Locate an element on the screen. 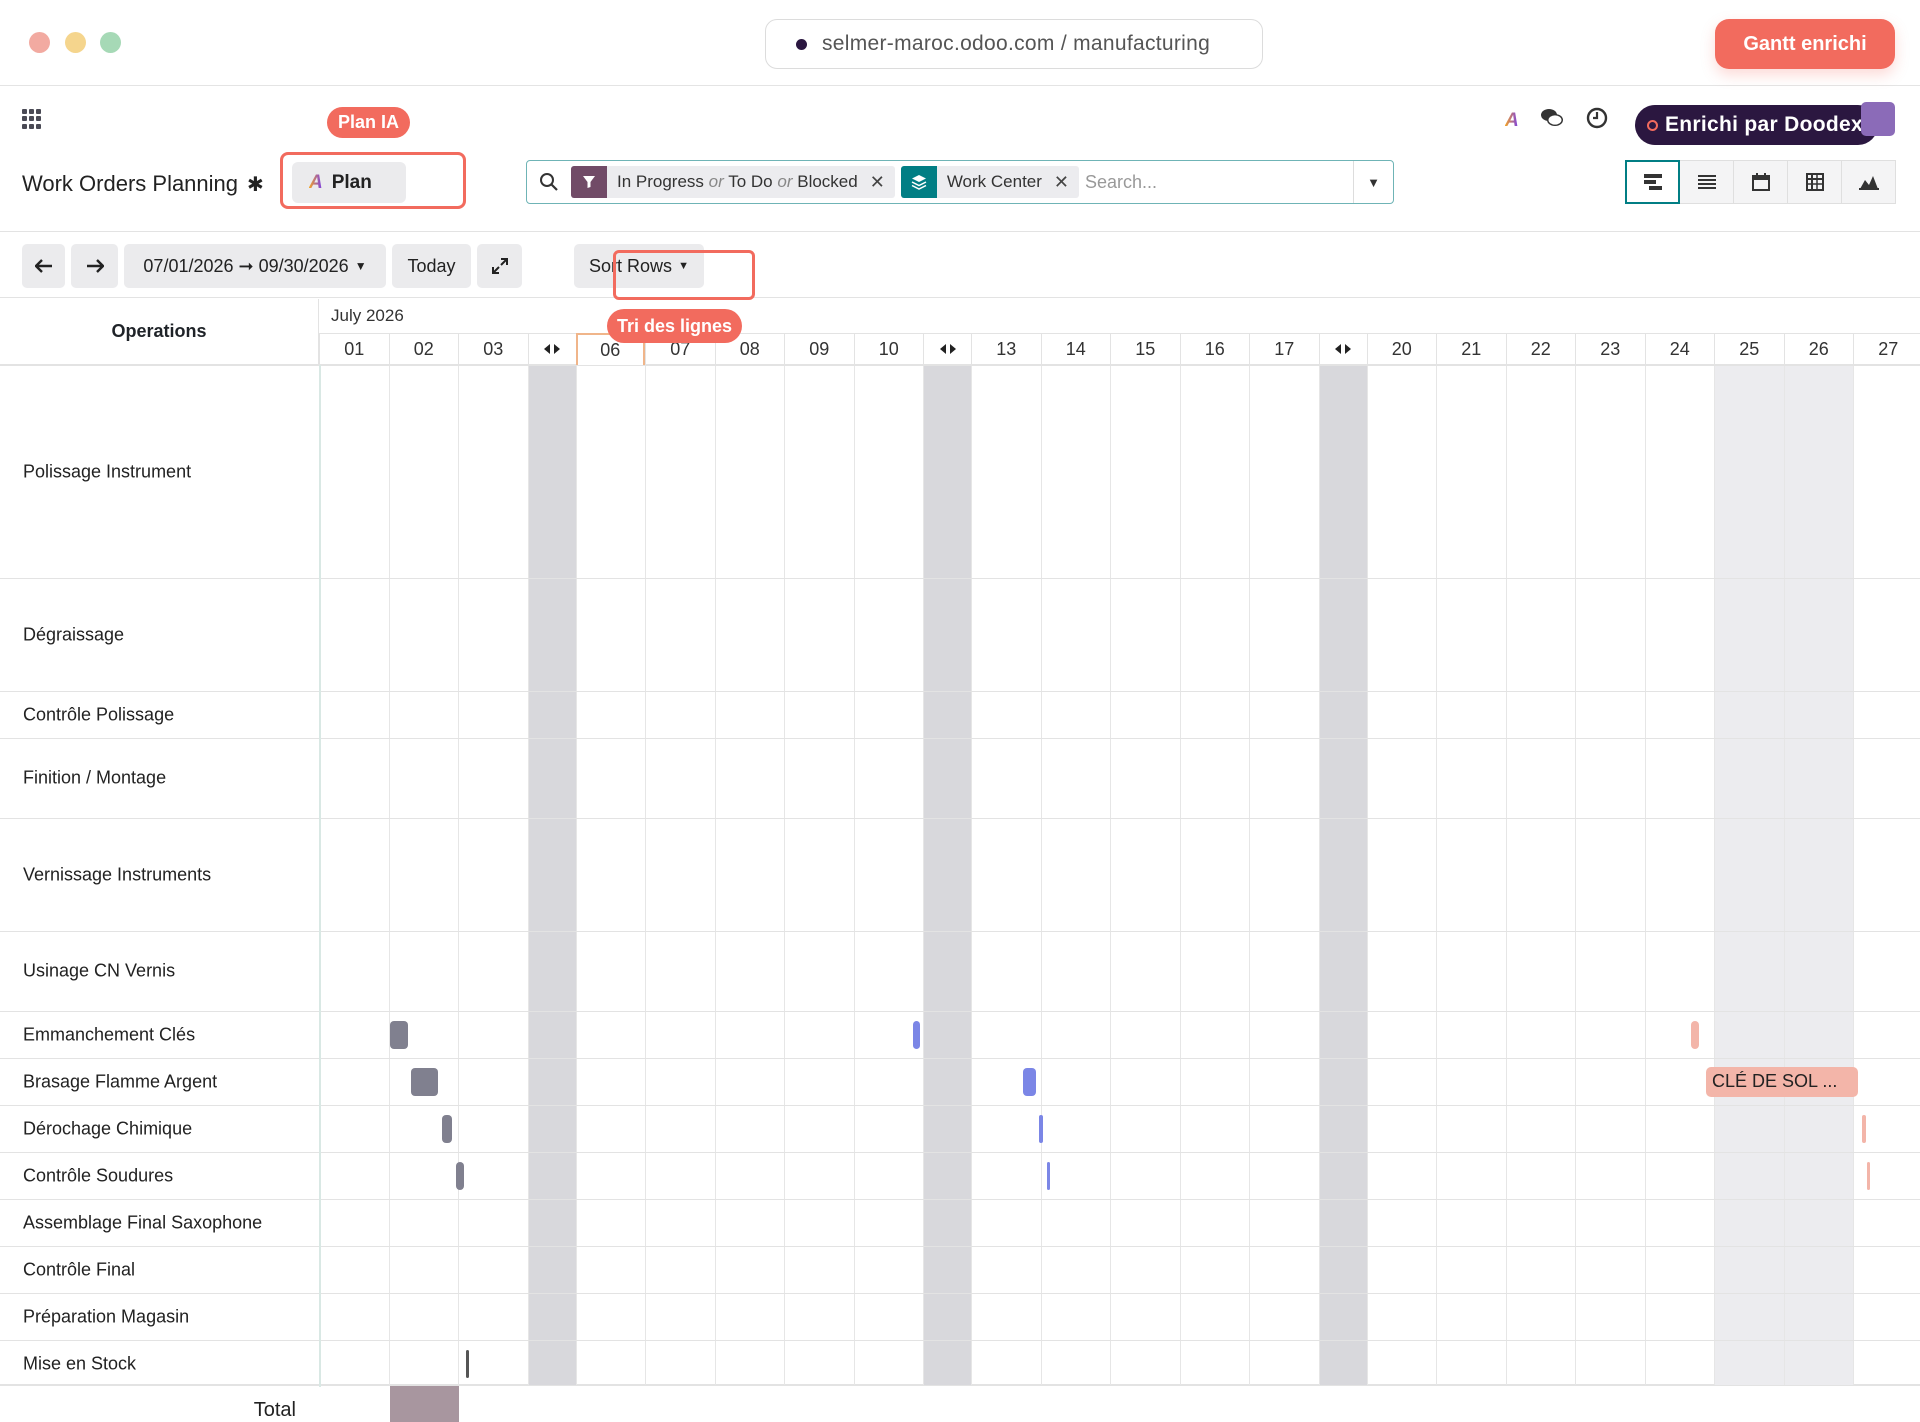 This screenshot has height=1422, width=1920. row-label: Dérochage Chimique is located at coordinates (108, 1128).